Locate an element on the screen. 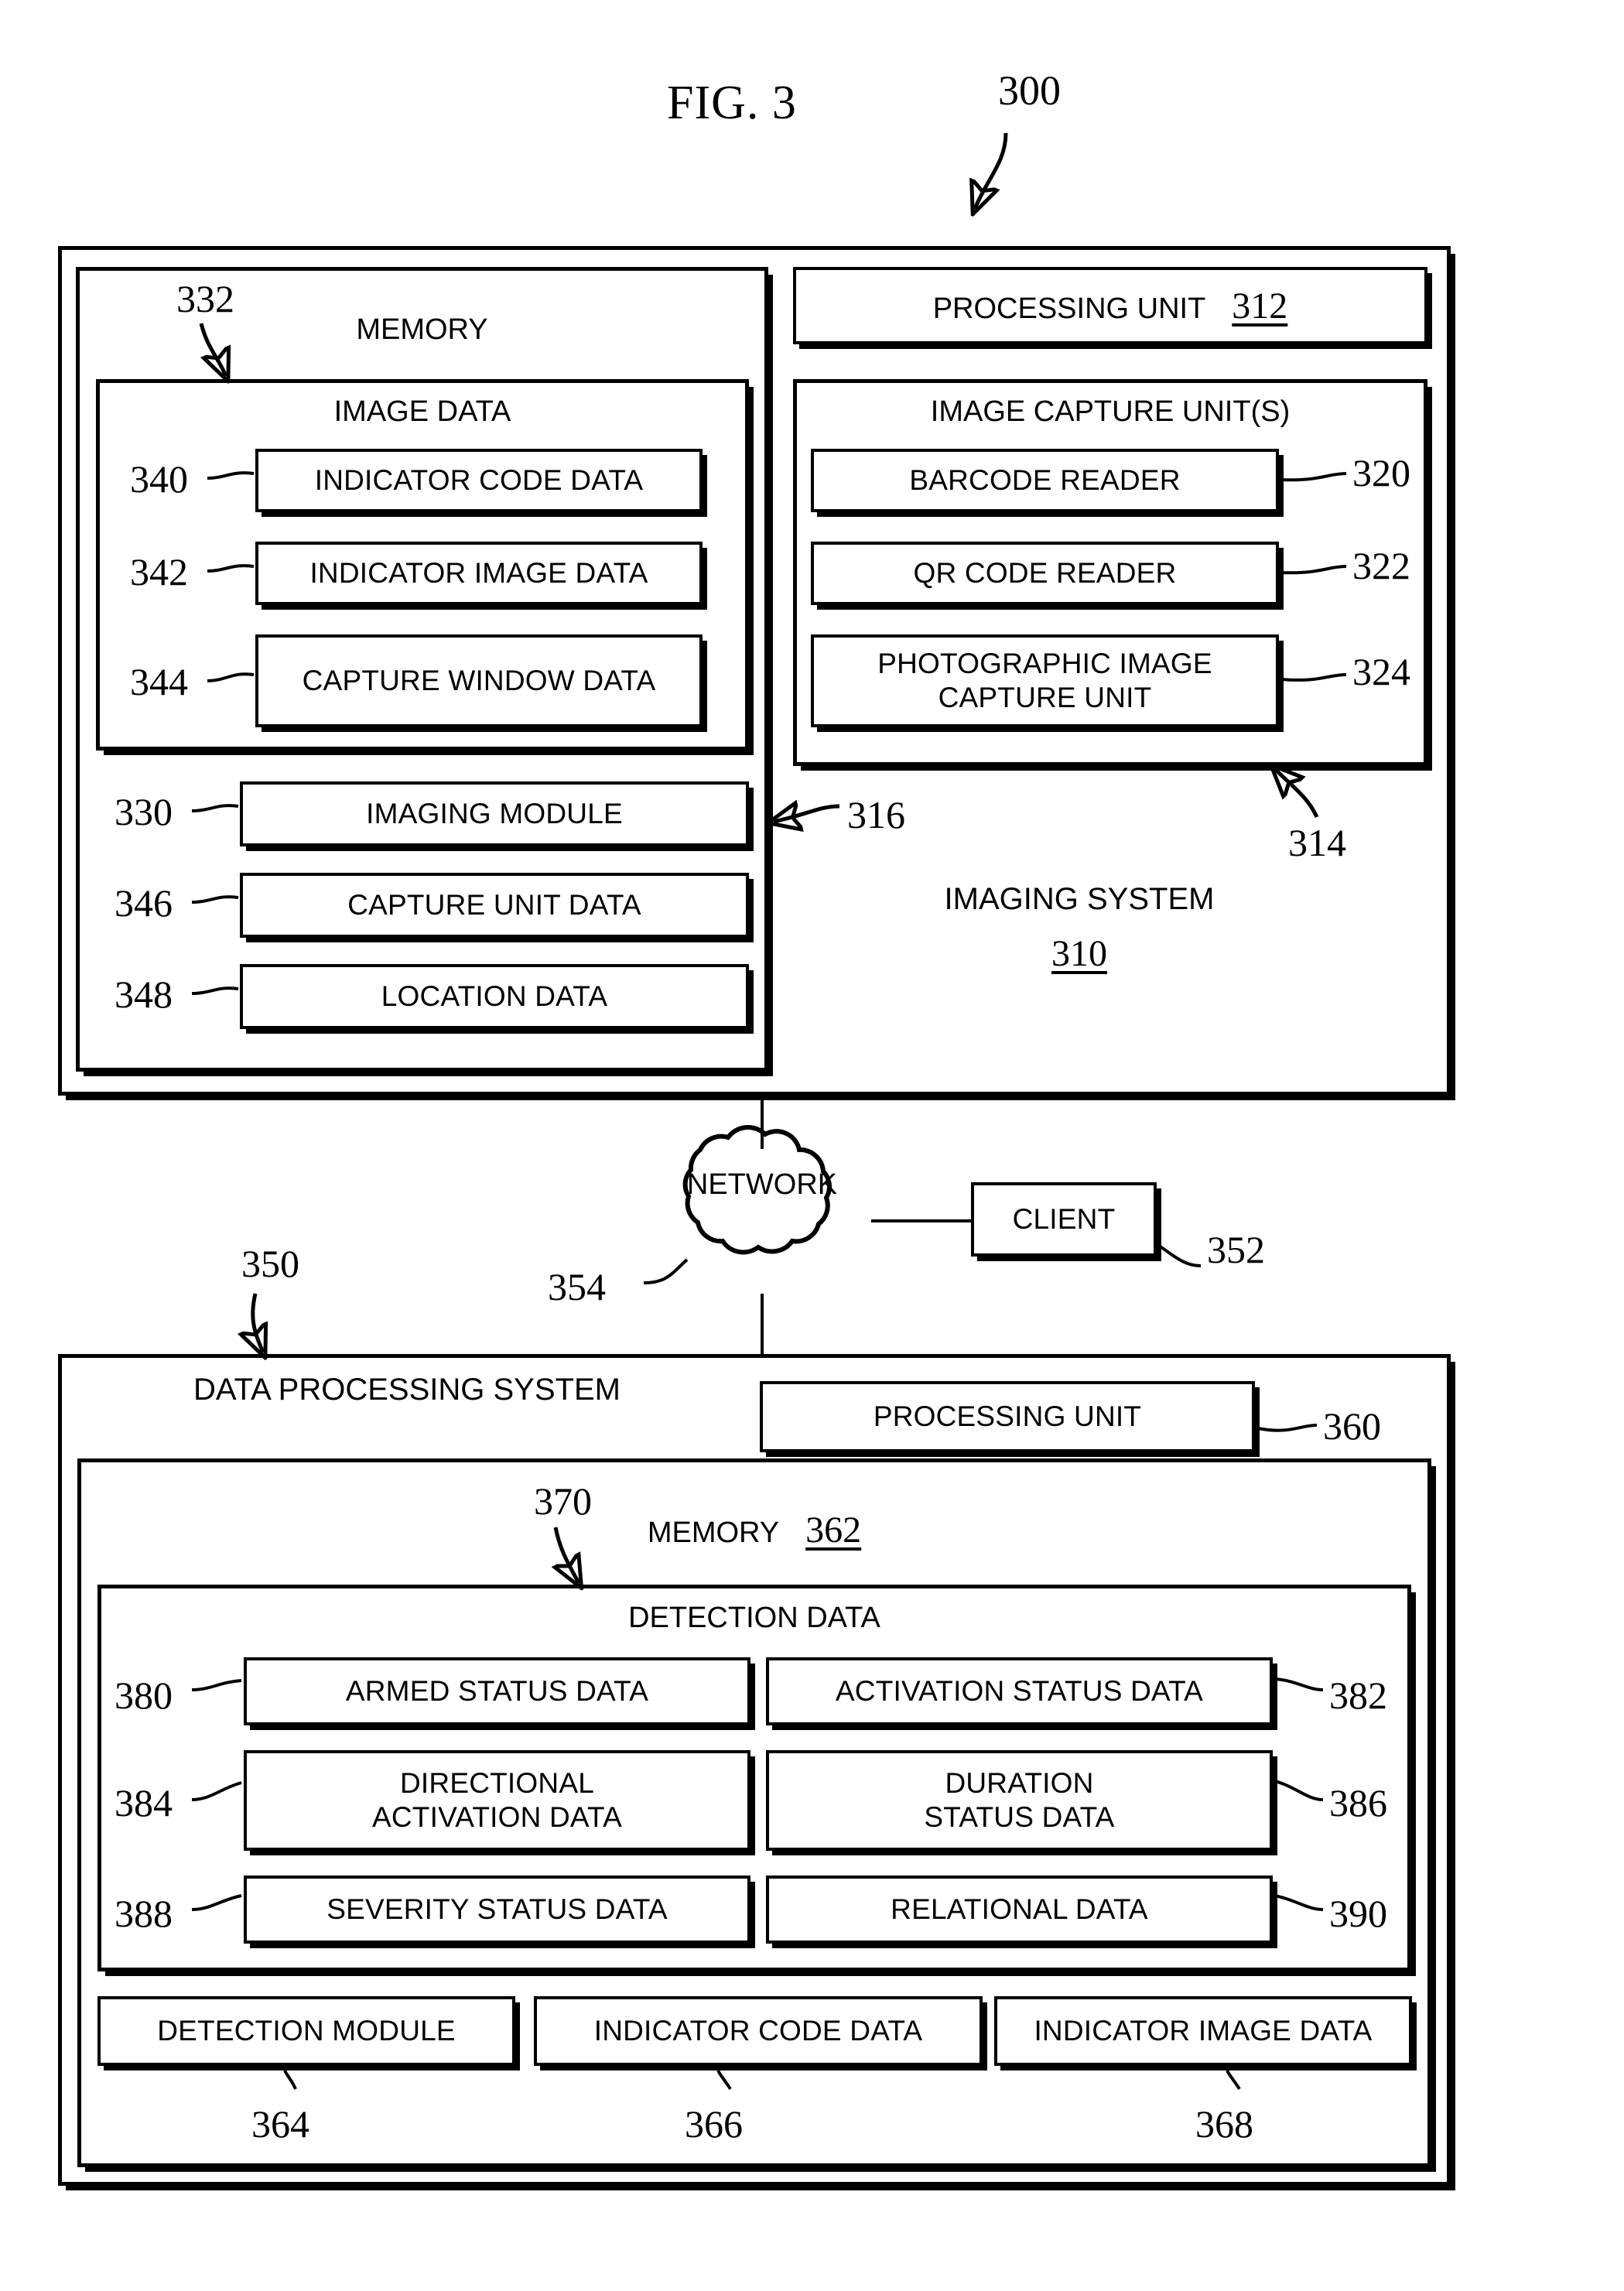  client-box: CLIENT is located at coordinates (1064, 1219).